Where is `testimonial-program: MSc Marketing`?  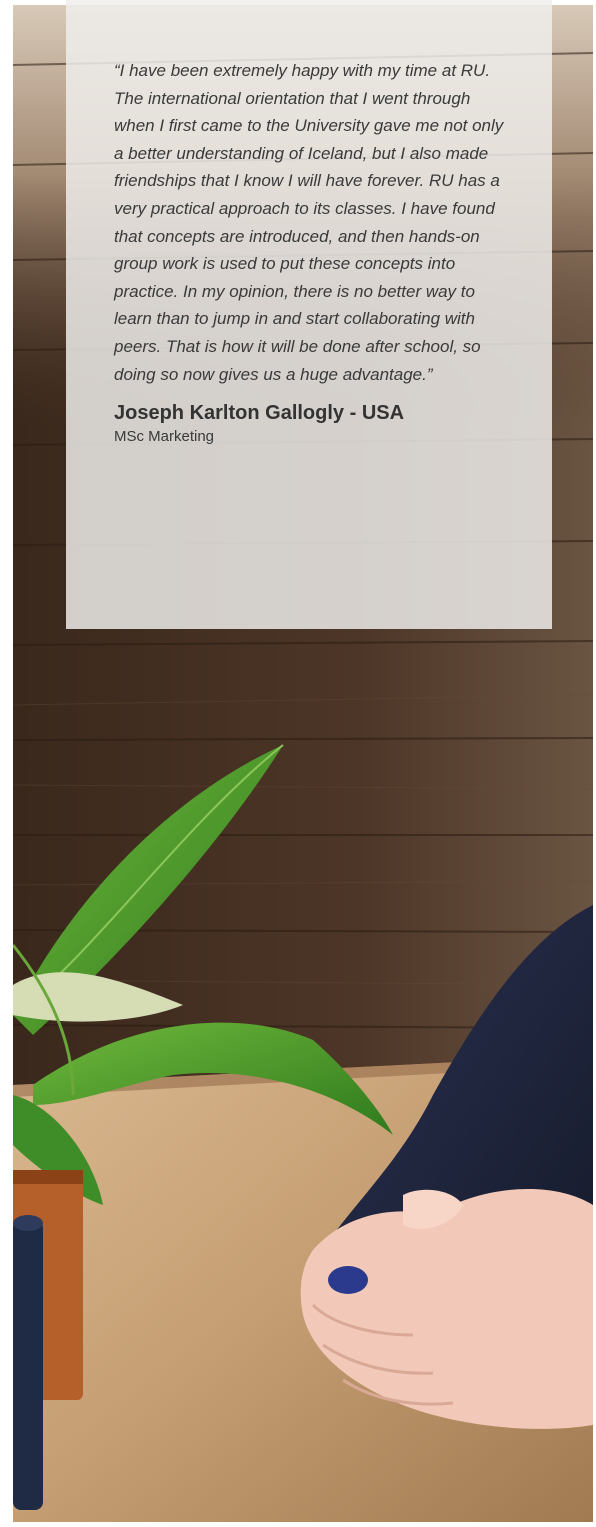 testimonial-program: MSc Marketing is located at coordinates (164, 437).